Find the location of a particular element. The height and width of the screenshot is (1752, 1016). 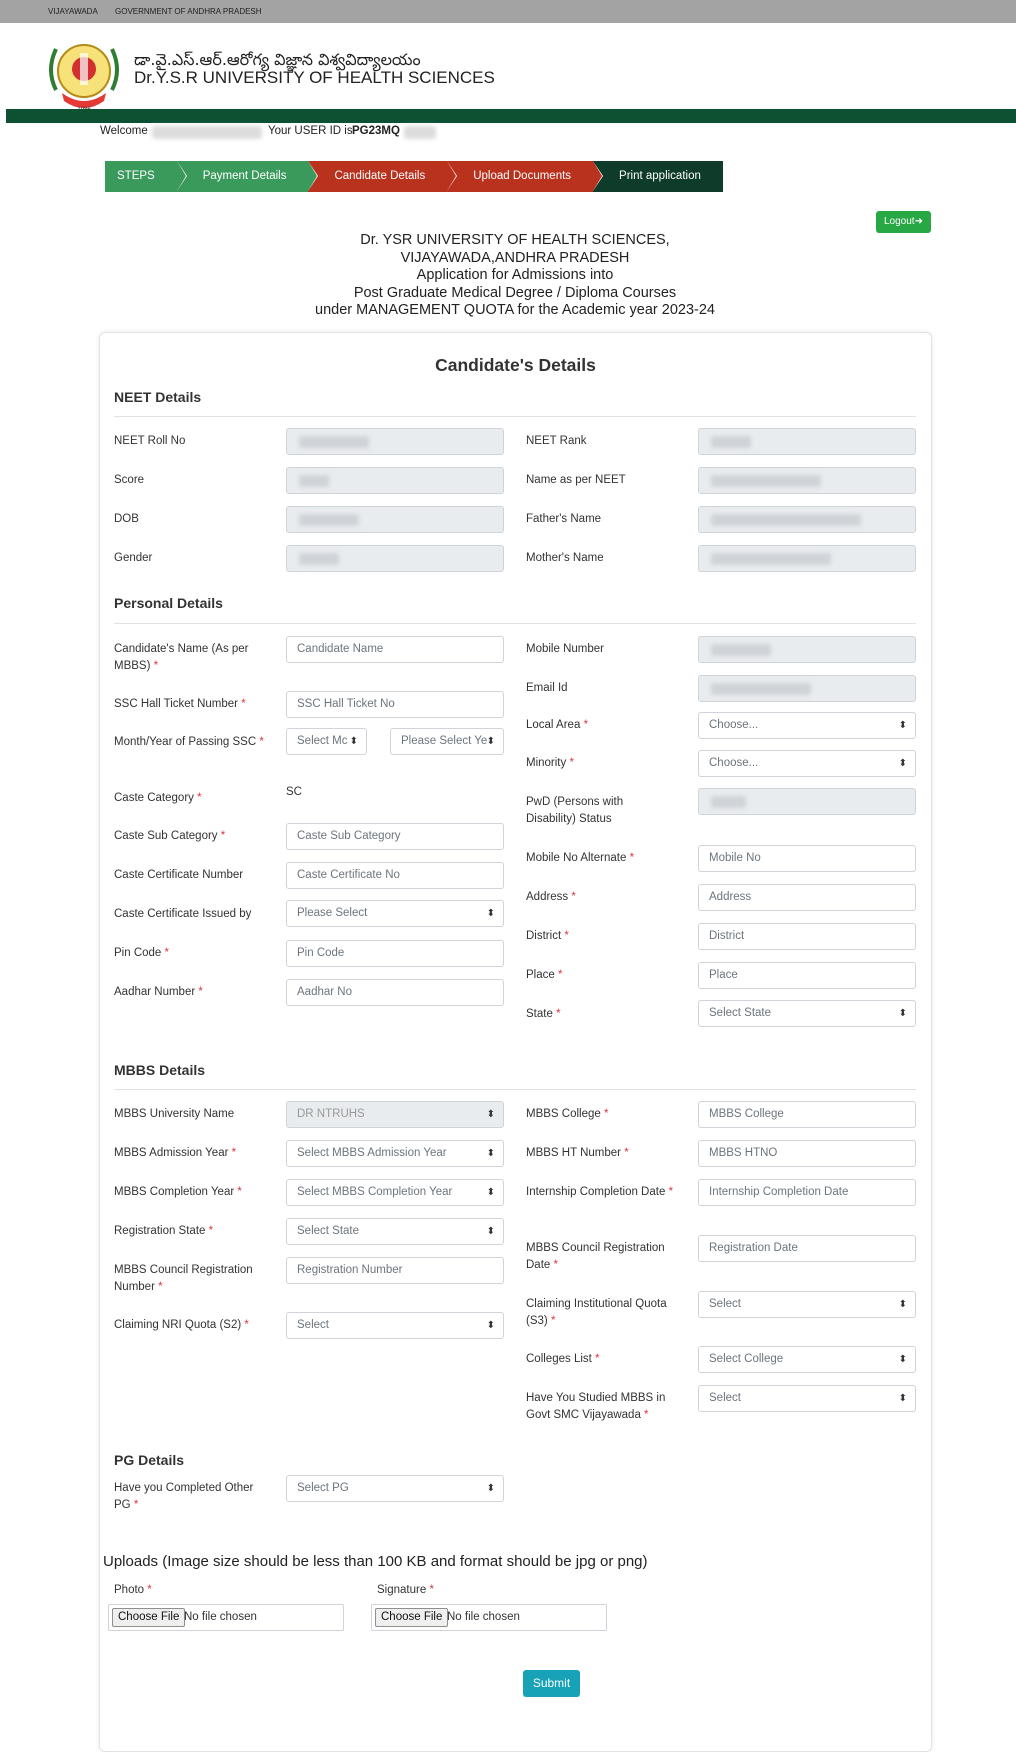

title-line-2: VIJAYAWADA,ANDHRA PRADESH is located at coordinates (515, 257).